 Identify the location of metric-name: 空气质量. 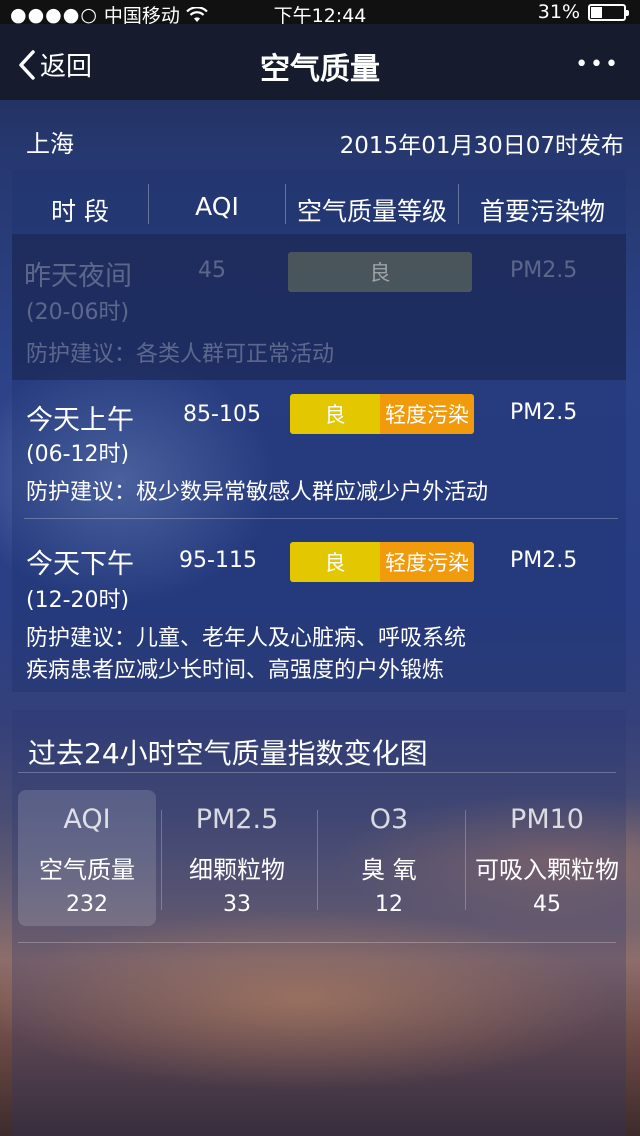
(87, 870).